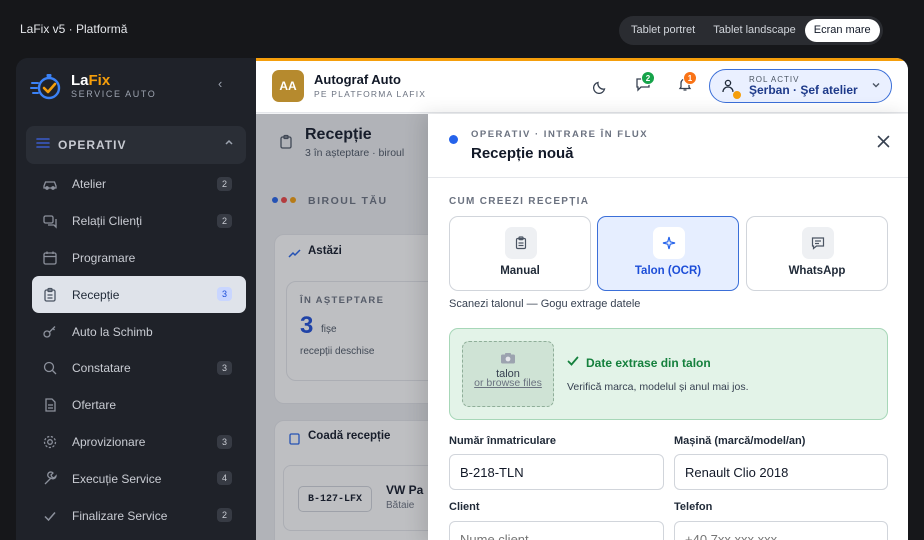  Describe the element at coordinates (663, 30) in the screenshot. I see `view-tablet-portrait-button: Tablet portret` at that location.